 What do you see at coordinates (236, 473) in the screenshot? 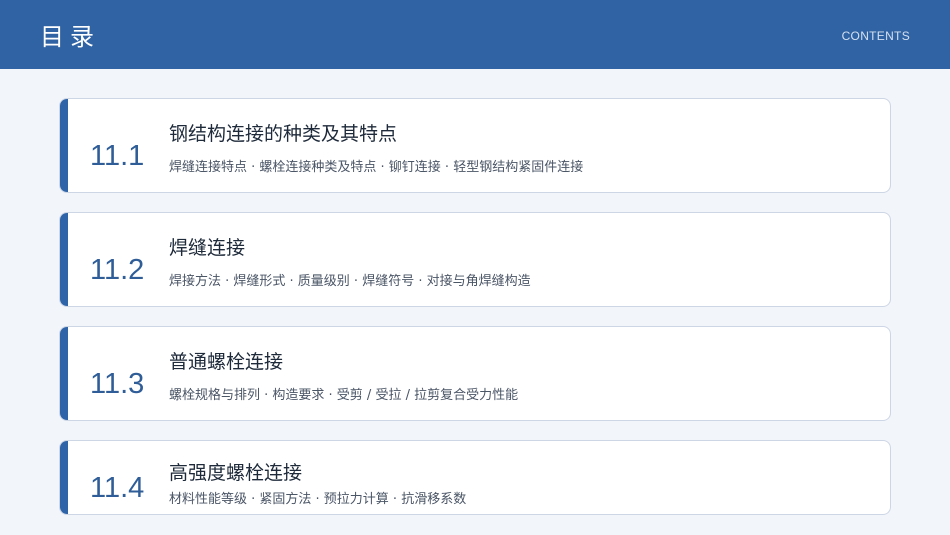
I see `section-title: 高强度螺栓连接` at bounding box center [236, 473].